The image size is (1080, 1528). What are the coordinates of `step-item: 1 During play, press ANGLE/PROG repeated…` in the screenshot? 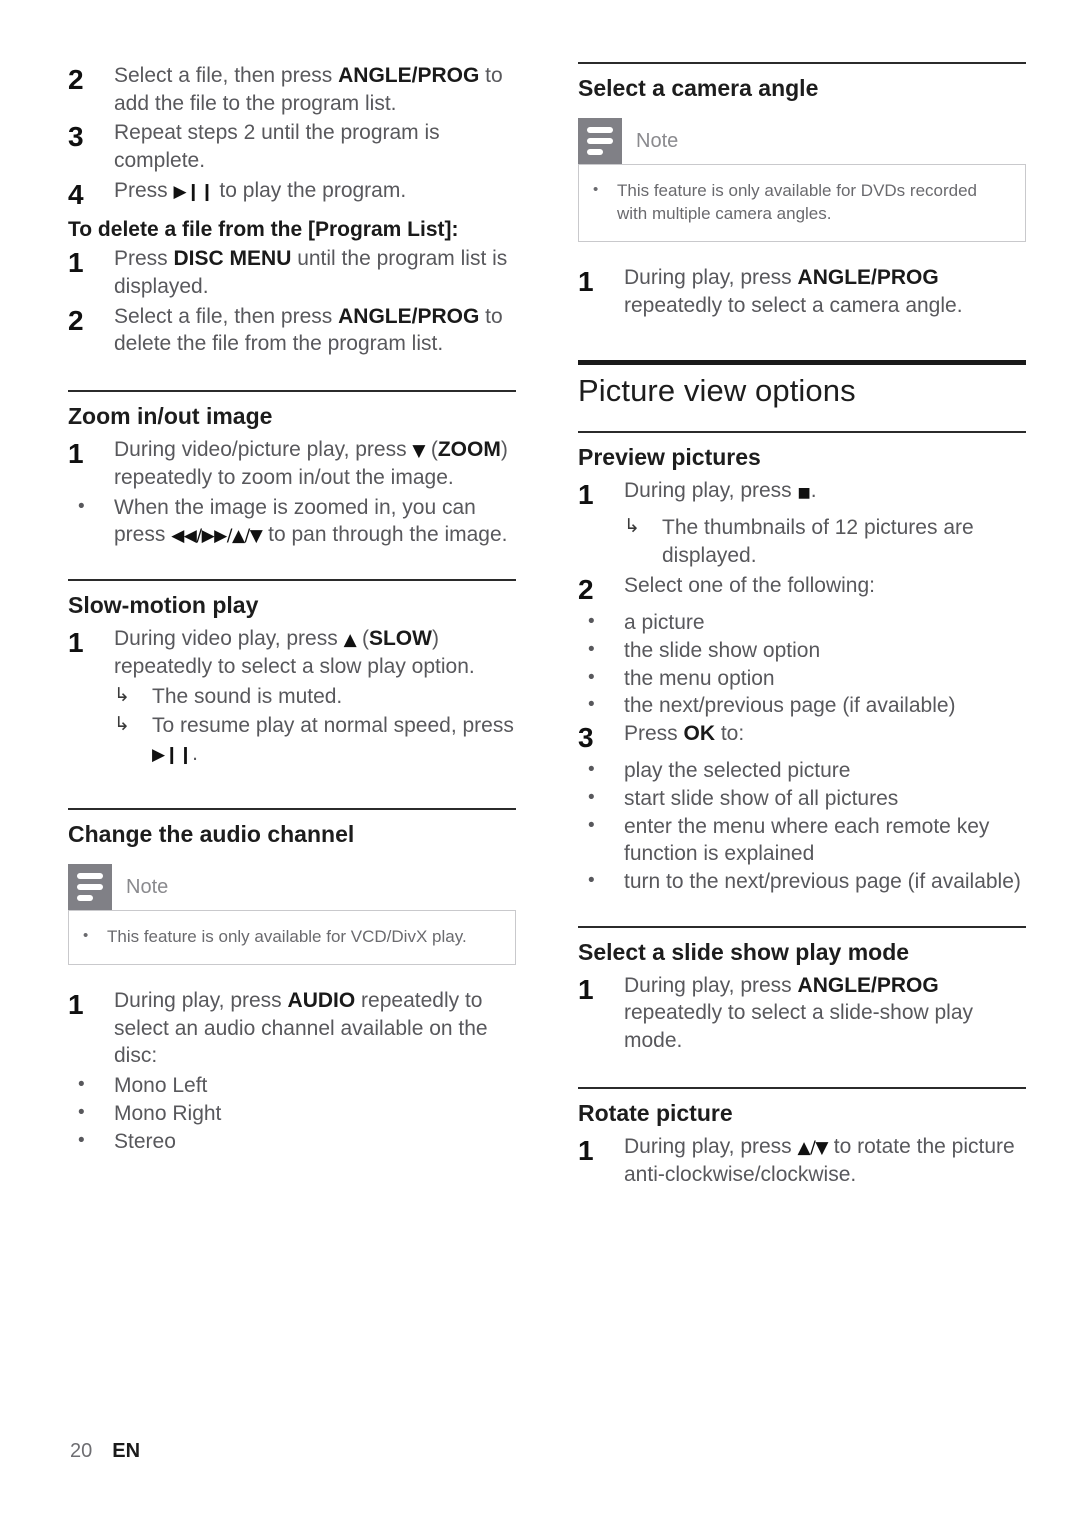 It's located at (802, 291).